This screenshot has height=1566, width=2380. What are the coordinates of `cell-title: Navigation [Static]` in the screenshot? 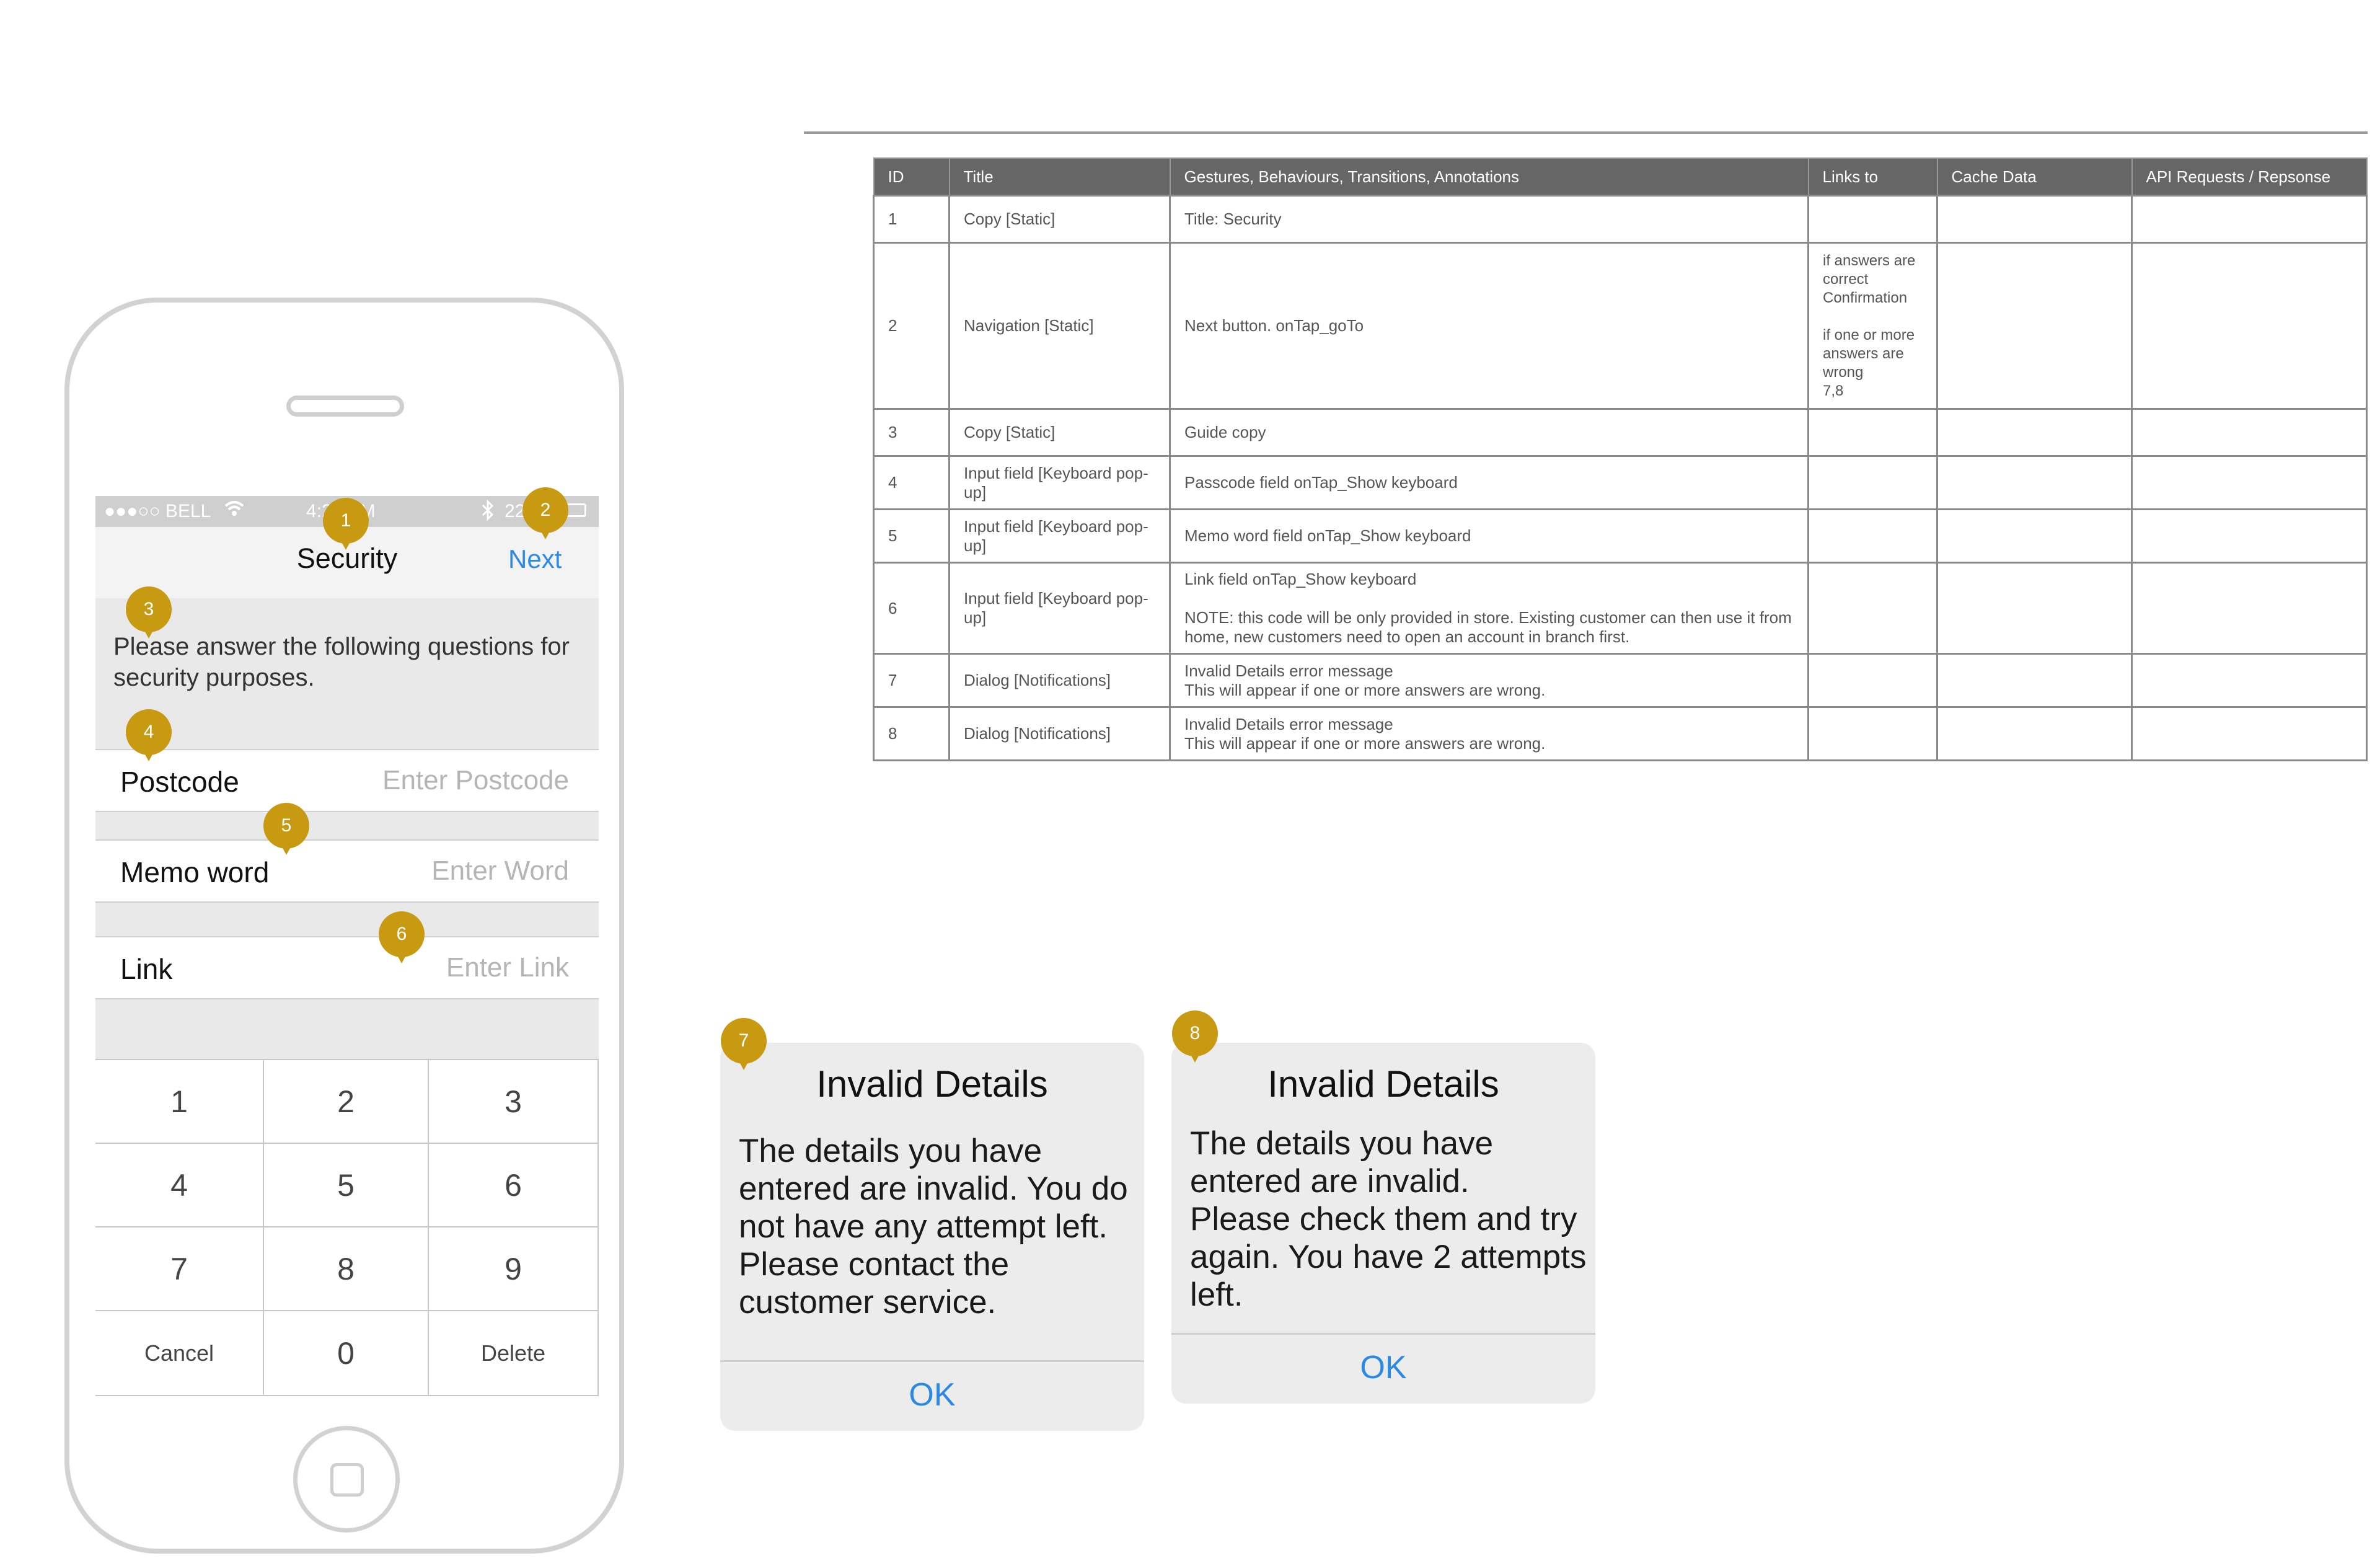 It's located at (1059, 326).